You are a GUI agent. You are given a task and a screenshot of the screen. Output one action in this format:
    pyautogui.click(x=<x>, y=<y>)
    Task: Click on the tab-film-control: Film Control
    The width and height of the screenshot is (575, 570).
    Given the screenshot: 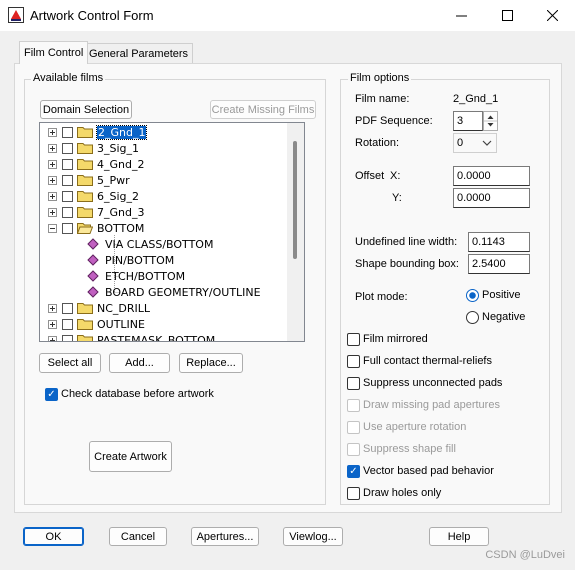 What is the action you would take?
    pyautogui.click(x=54, y=52)
    